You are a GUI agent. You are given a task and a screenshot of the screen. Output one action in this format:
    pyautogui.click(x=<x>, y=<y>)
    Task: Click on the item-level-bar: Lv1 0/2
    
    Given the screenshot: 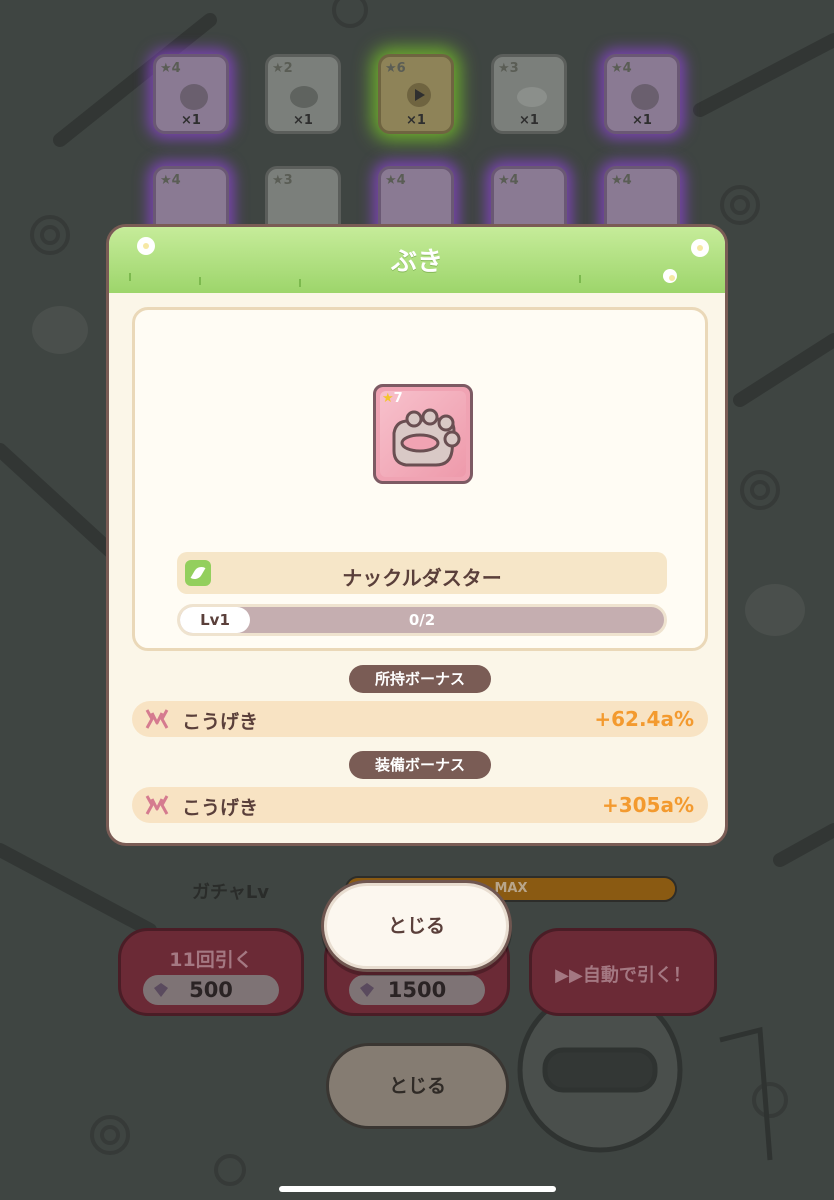 What is the action you would take?
    pyautogui.click(x=422, y=620)
    